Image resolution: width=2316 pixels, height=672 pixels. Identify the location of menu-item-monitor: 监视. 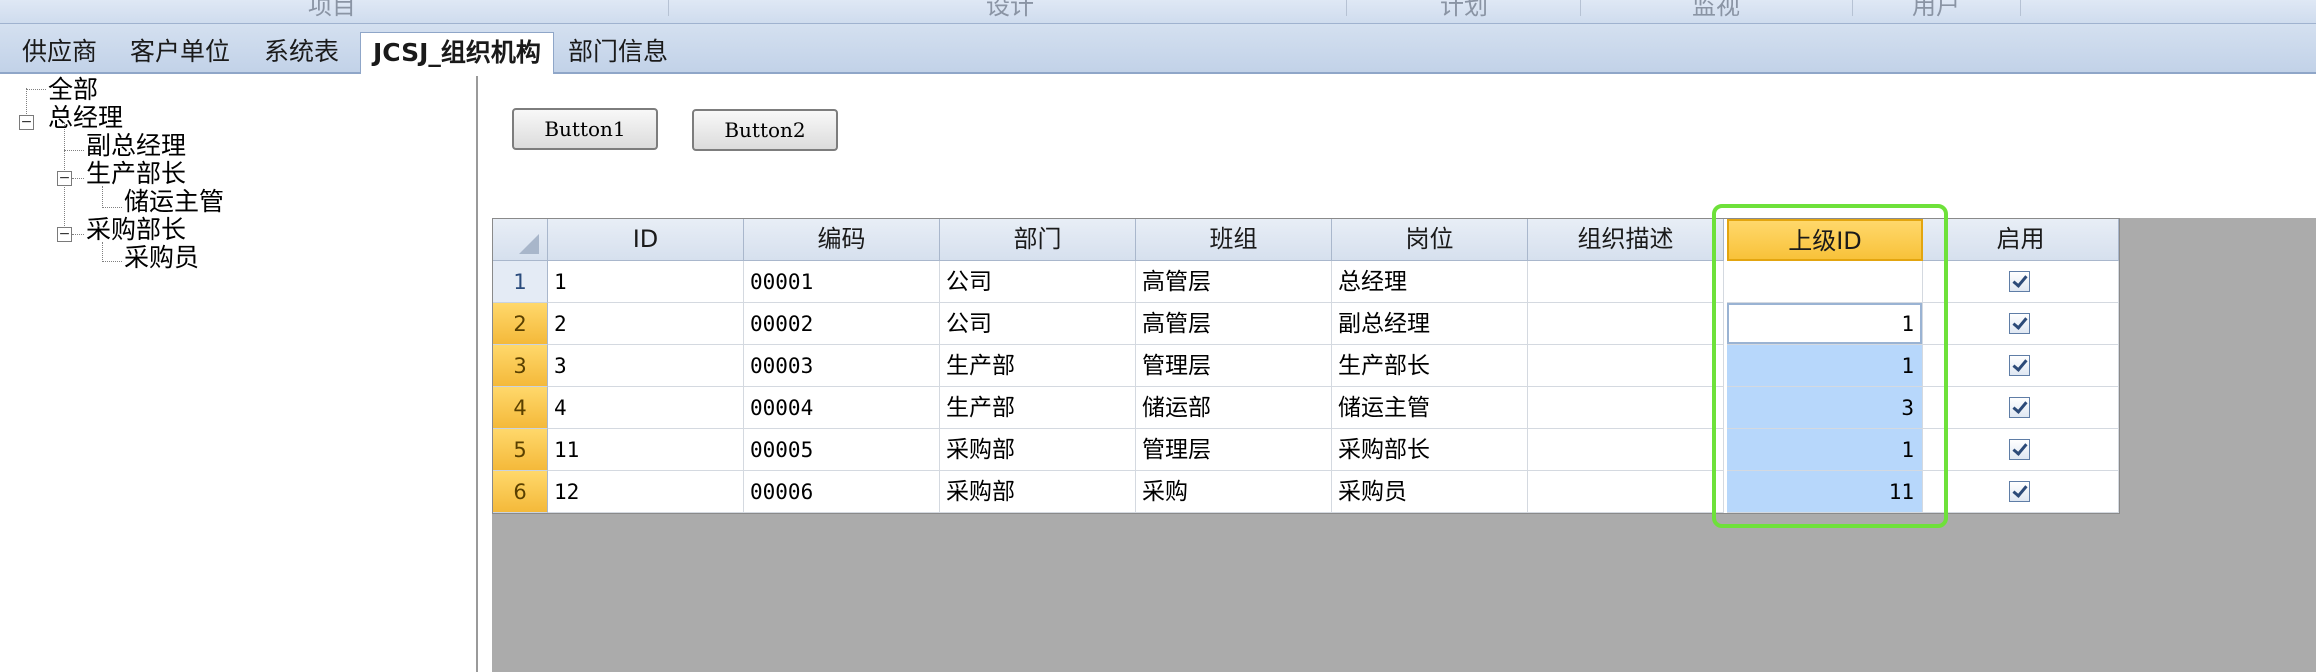
(1716, 10).